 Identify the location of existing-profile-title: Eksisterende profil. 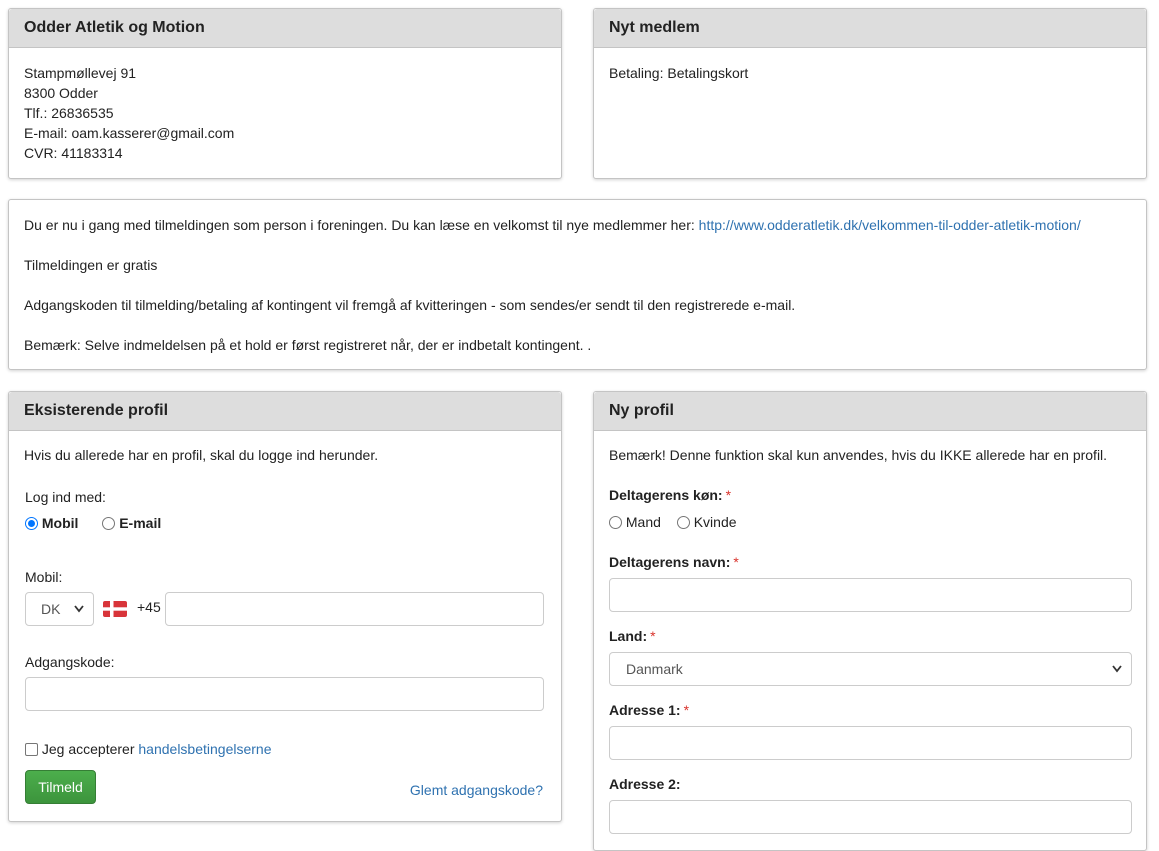
(285, 411).